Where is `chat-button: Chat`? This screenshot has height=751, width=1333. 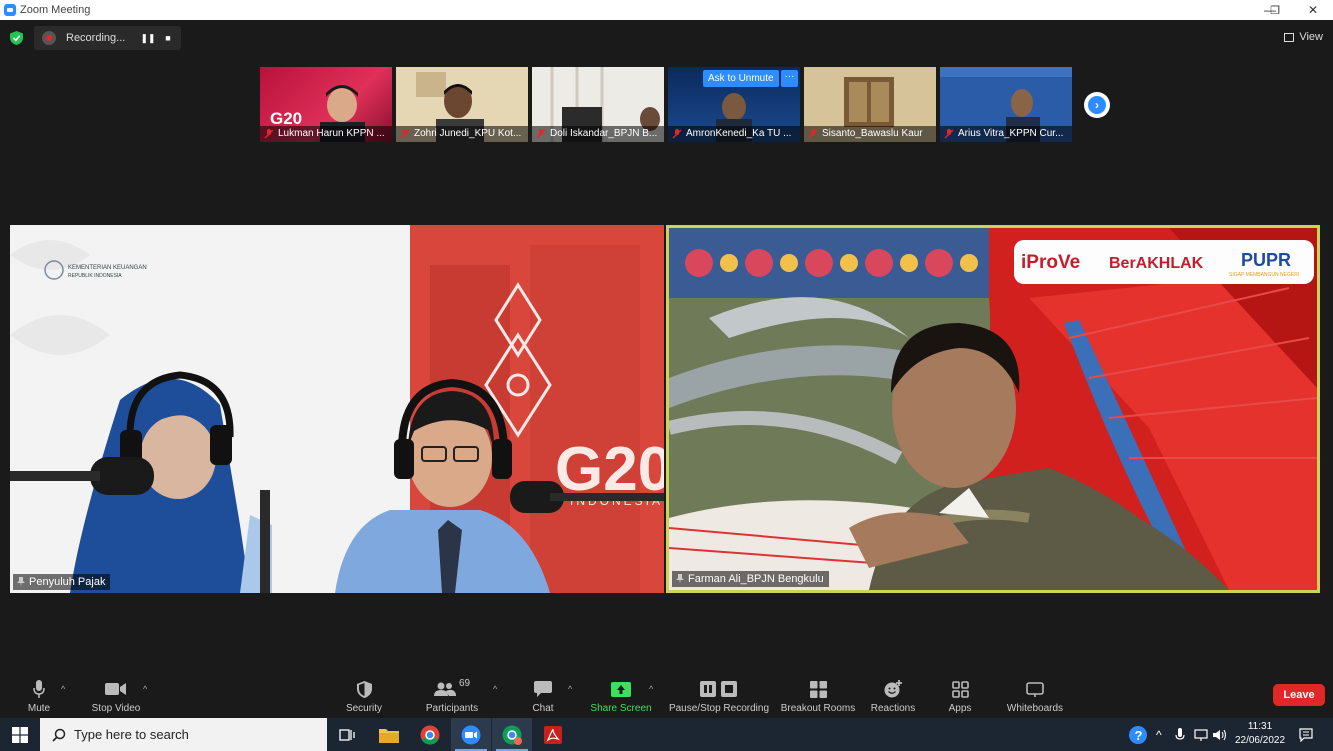
chat-button: Chat is located at coordinates (543, 694).